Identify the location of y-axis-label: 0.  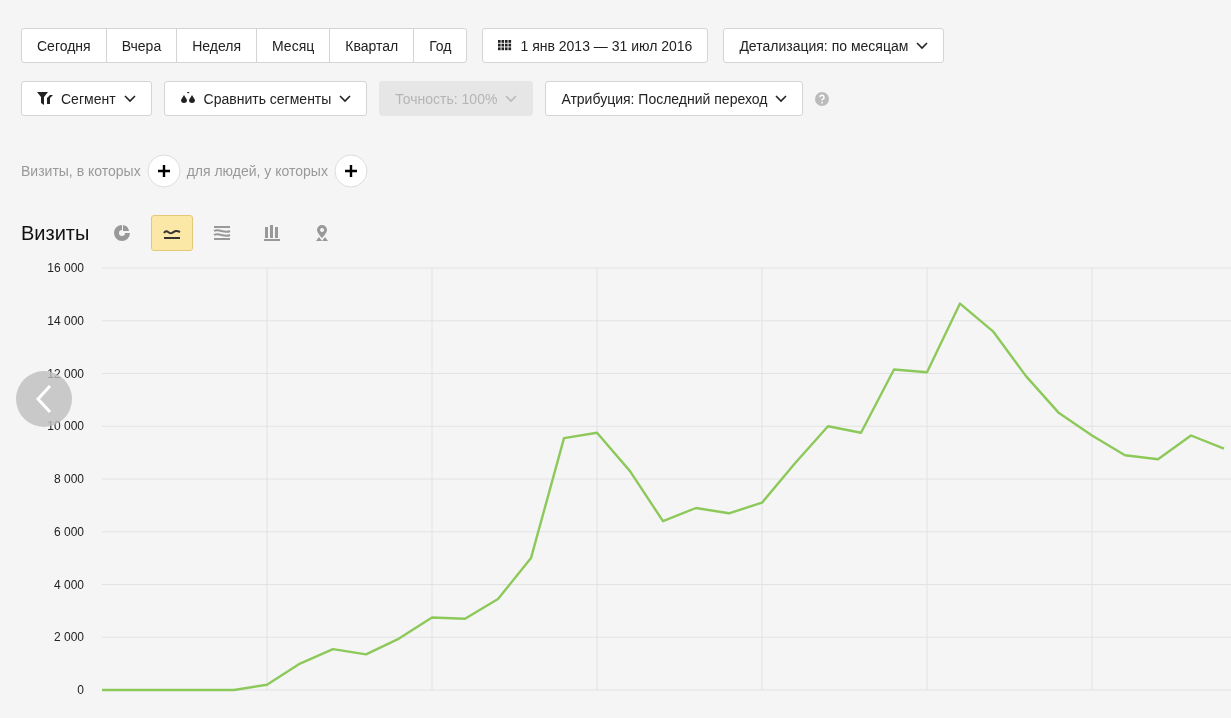
(80, 690).